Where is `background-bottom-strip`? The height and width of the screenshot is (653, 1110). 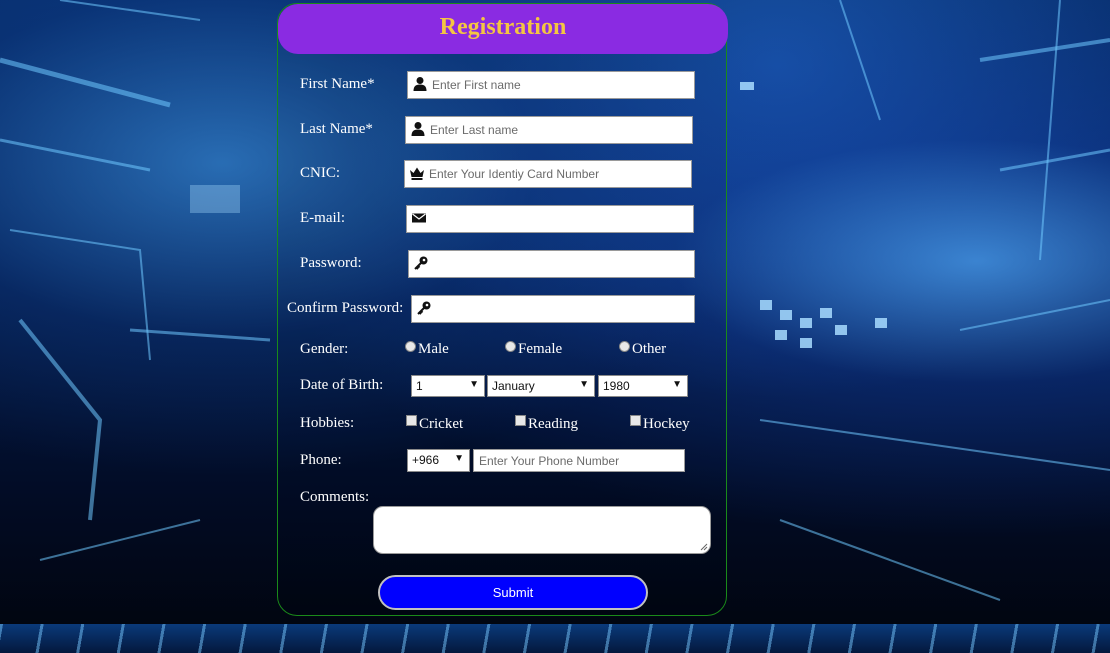
background-bottom-strip is located at coordinates (555, 638).